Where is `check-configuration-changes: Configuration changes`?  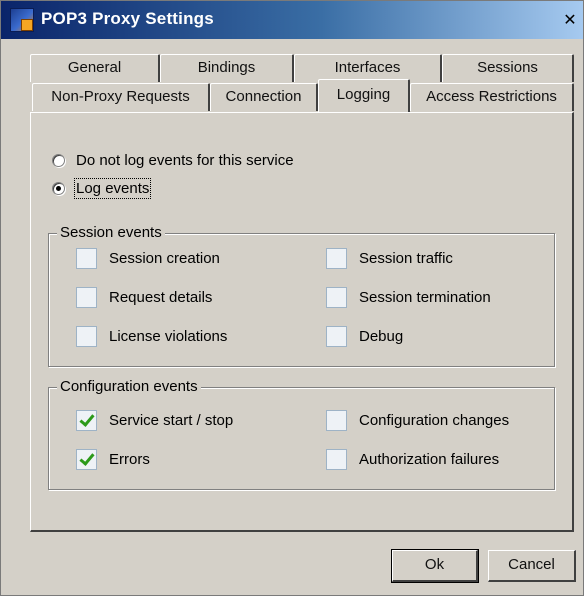
check-configuration-changes: Configuration changes is located at coordinates (417, 420).